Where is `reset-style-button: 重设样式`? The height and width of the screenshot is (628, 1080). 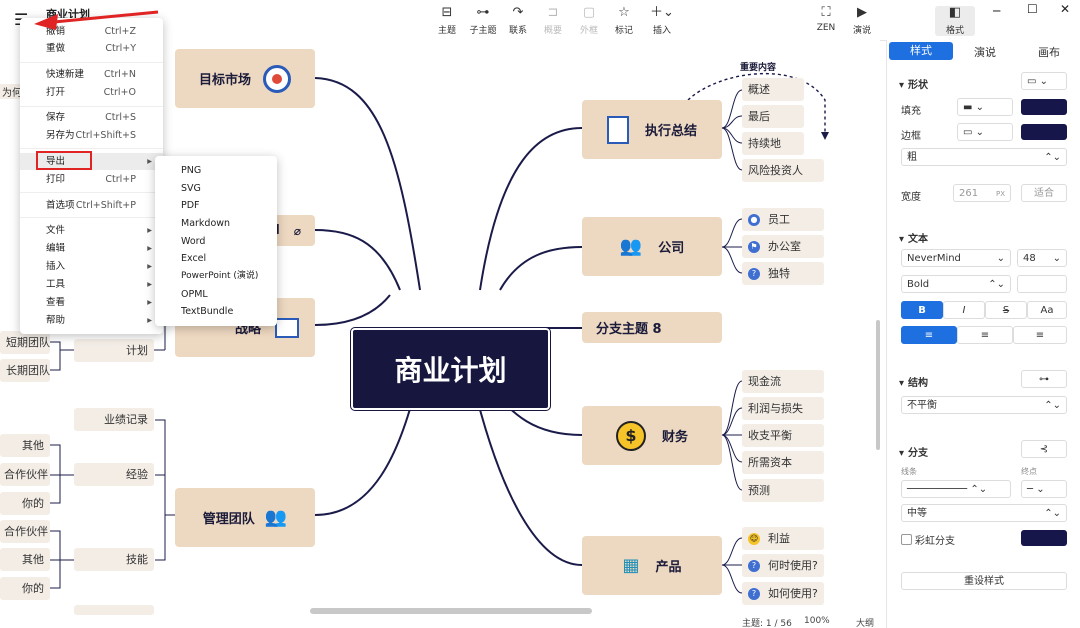
reset-style-button: 重设样式 is located at coordinates (984, 581).